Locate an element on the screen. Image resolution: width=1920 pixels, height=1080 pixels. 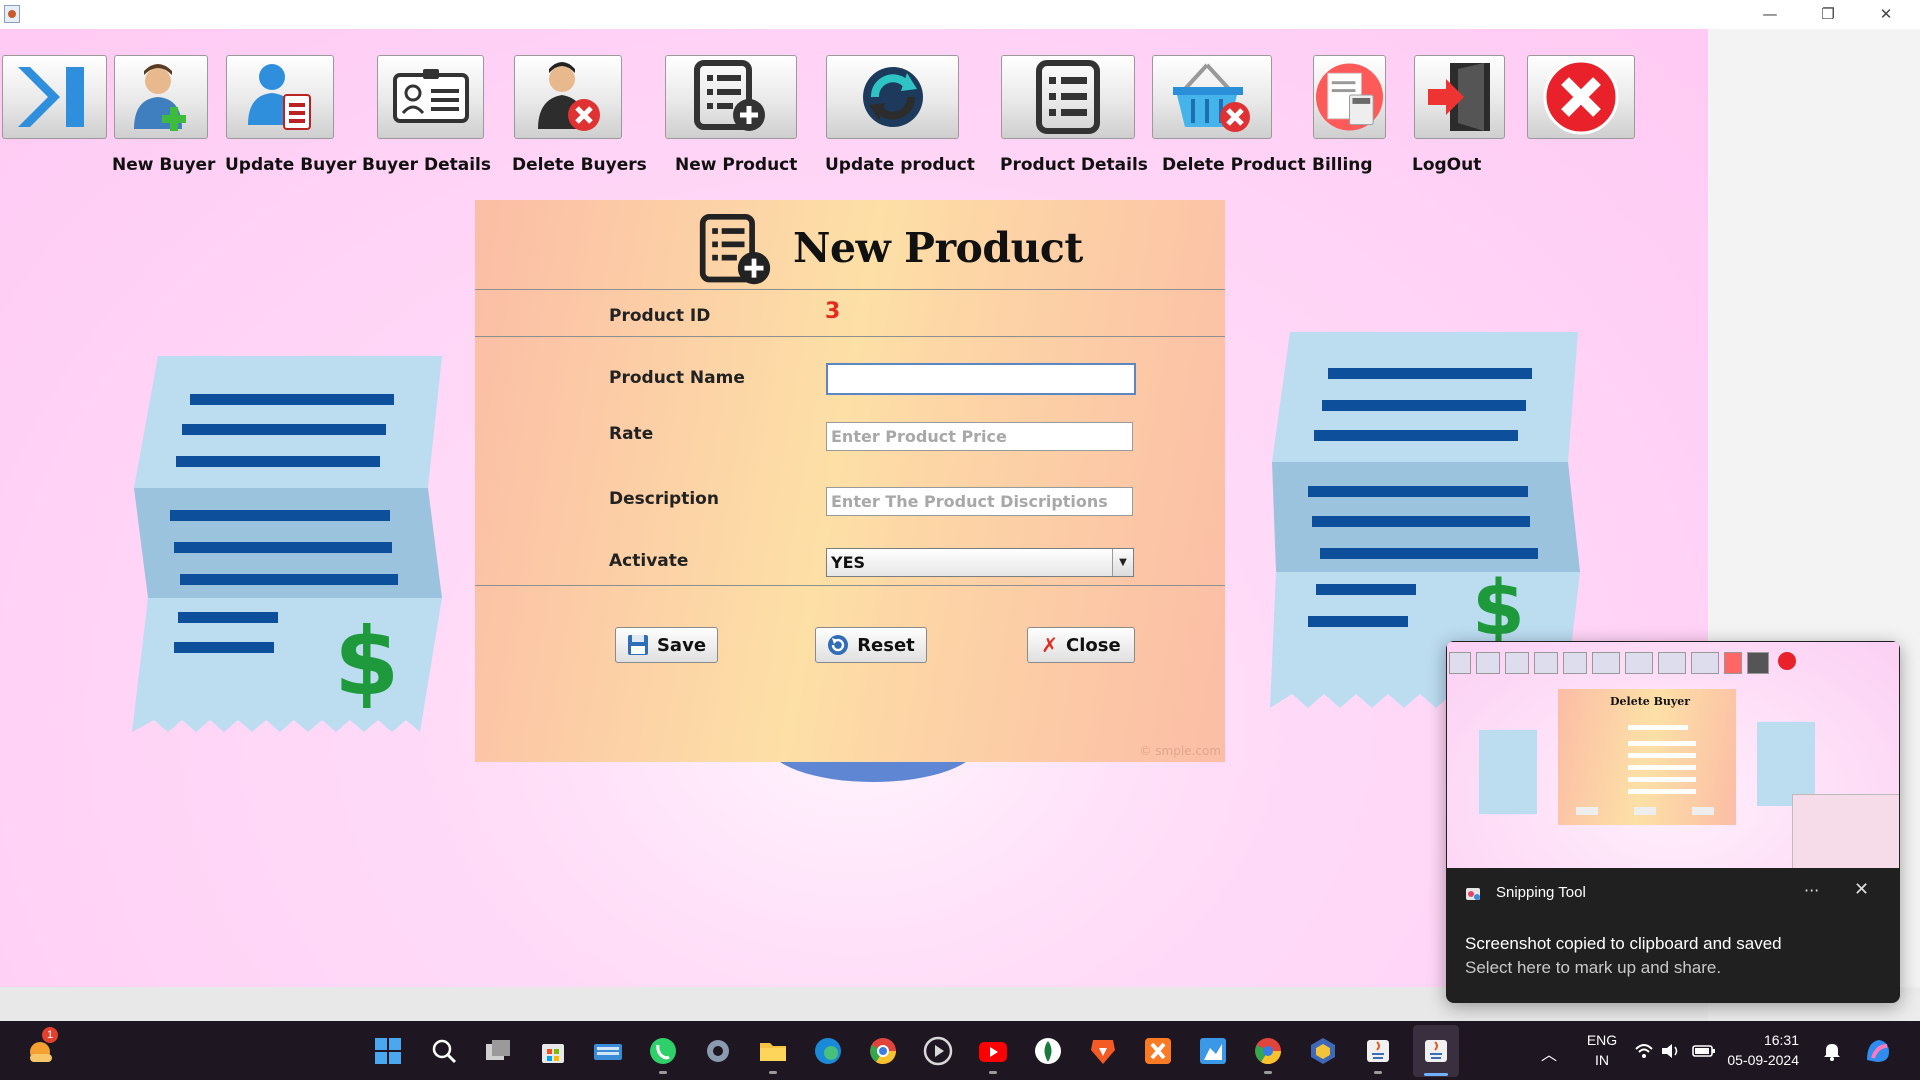
delete-user-icon is located at coordinates (569, 96).